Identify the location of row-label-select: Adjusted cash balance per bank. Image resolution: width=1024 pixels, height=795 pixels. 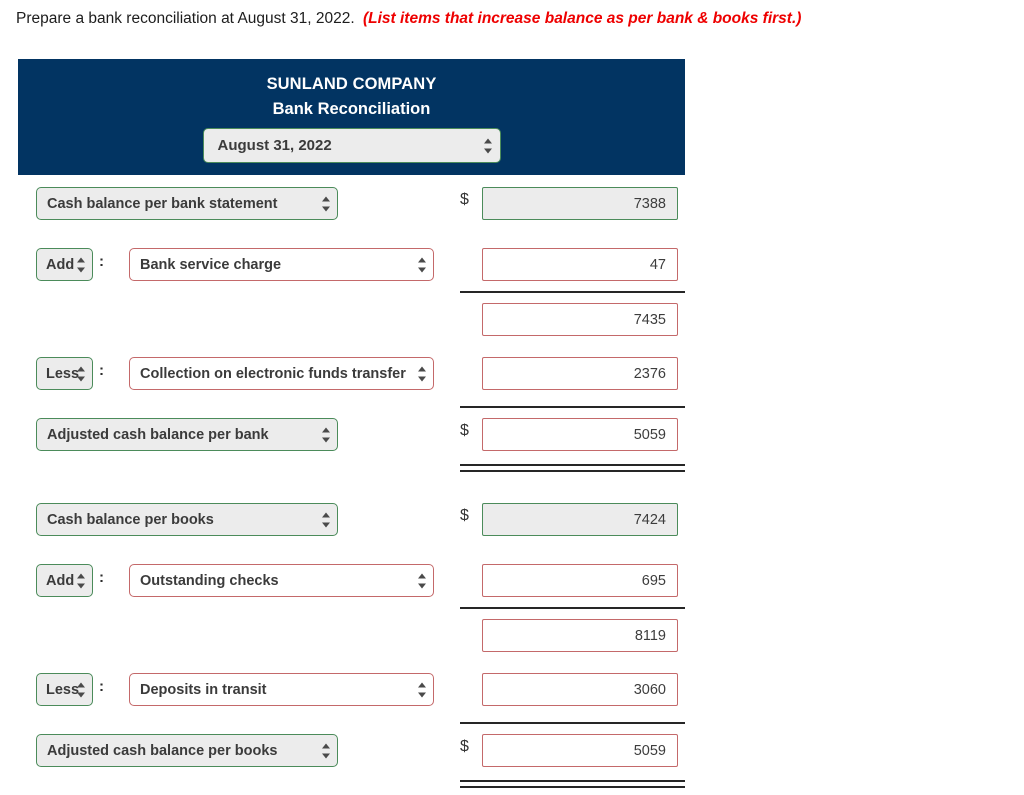
(187, 434).